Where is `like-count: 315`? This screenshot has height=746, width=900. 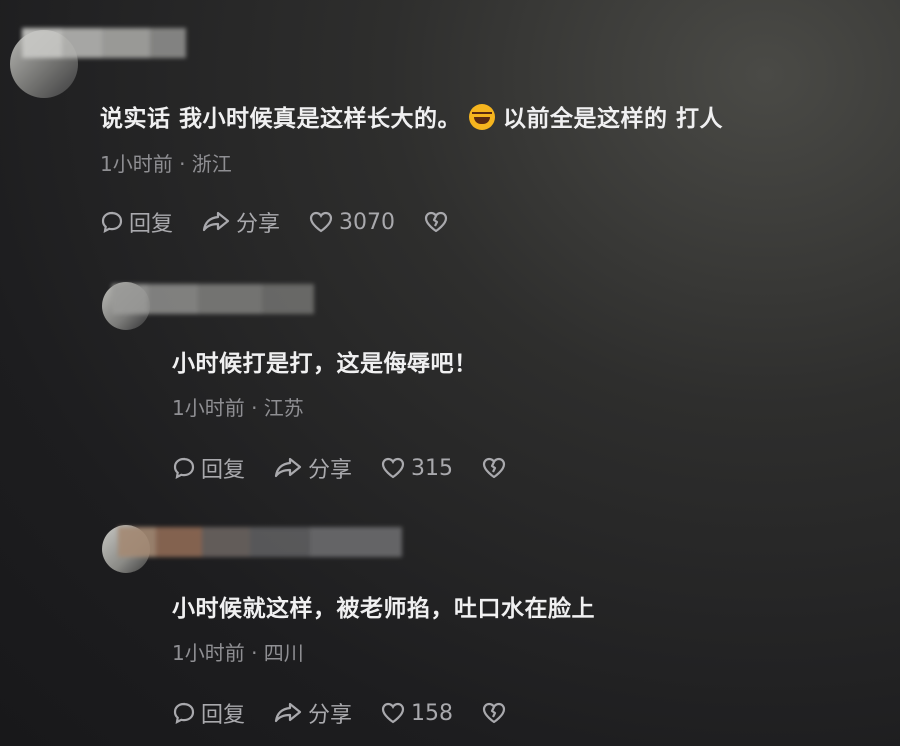
like-count: 315 is located at coordinates (432, 468).